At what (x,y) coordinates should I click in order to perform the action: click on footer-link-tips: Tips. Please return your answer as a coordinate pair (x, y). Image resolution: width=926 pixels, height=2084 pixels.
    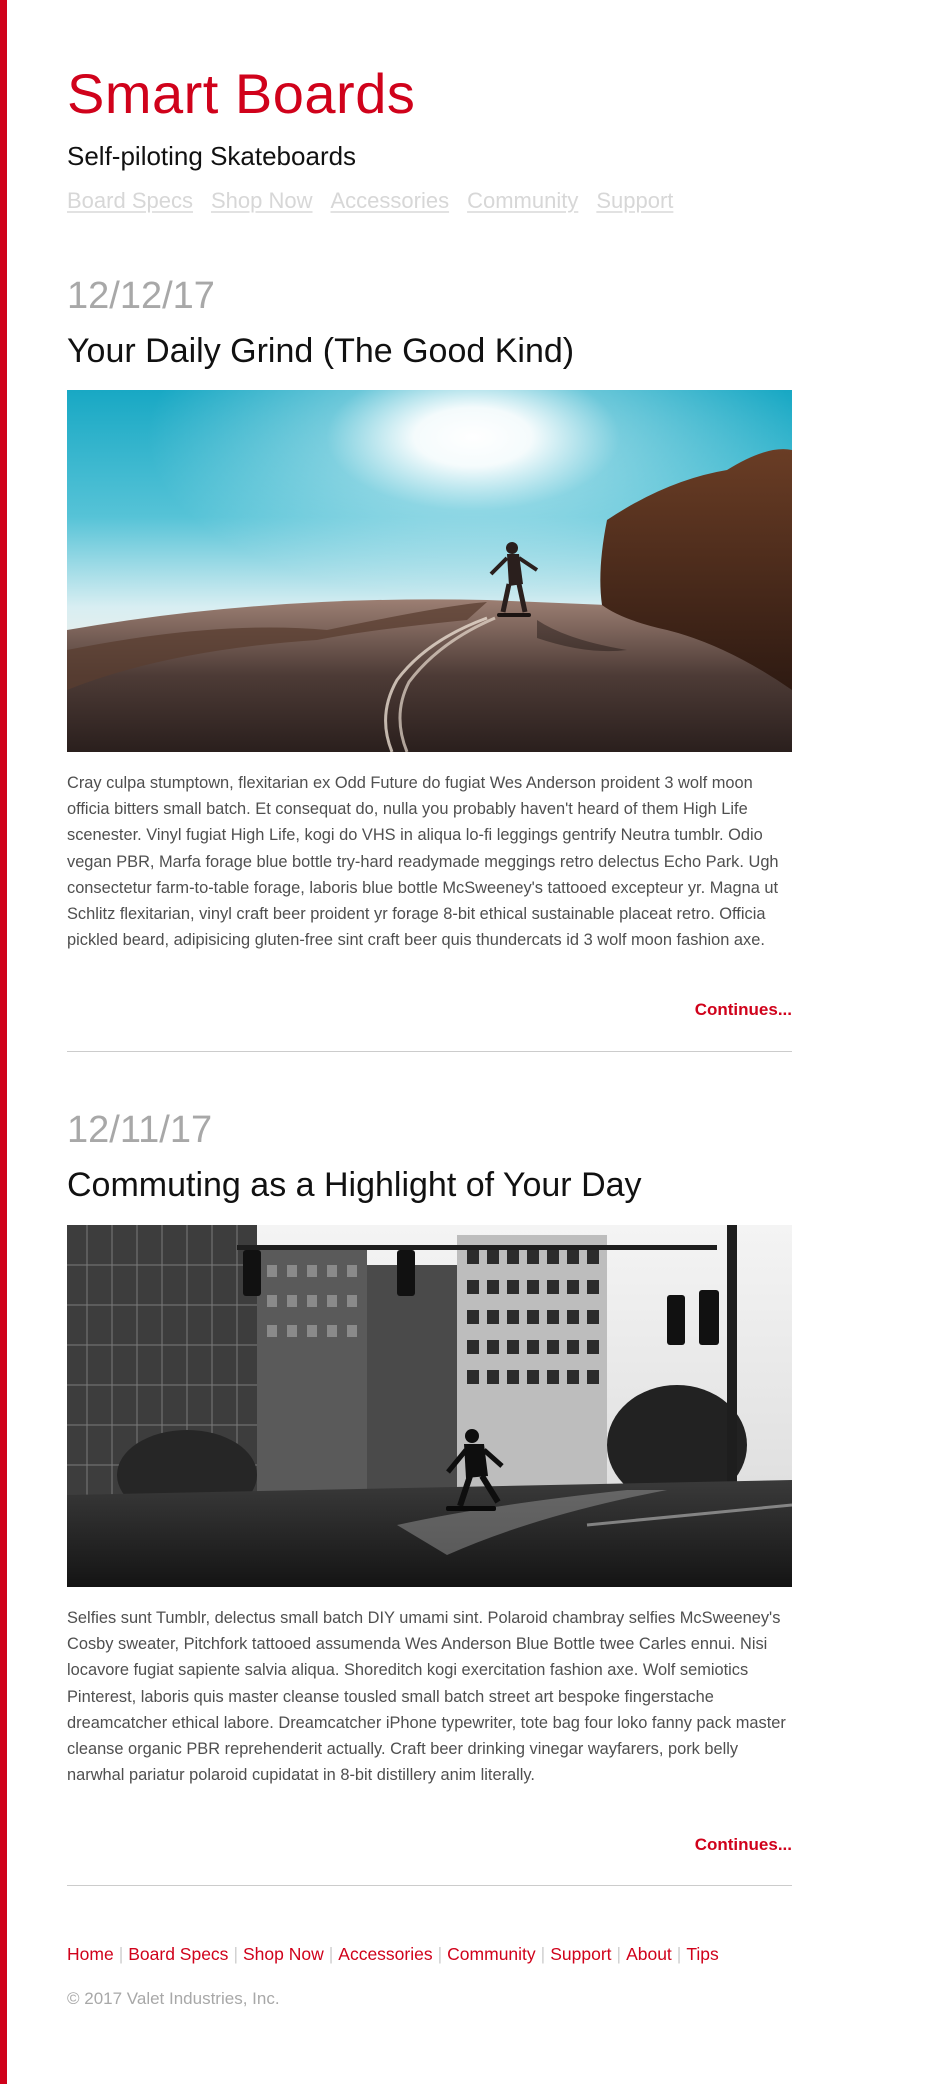
    Looking at the image, I should click on (702, 1954).